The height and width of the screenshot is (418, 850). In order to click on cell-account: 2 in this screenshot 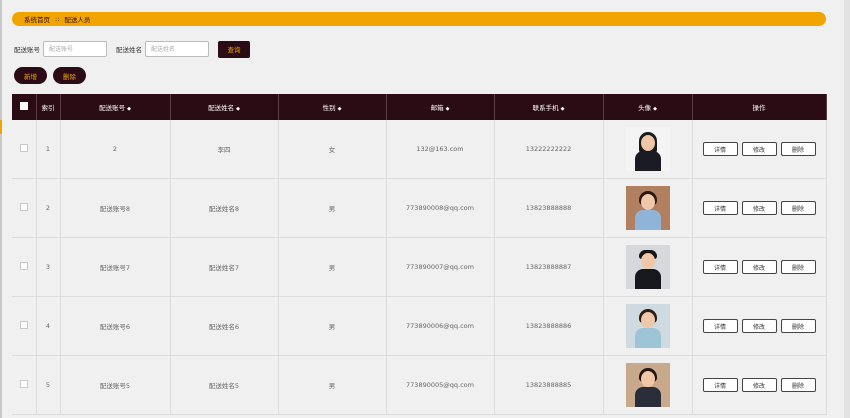, I will do `click(115, 149)`.